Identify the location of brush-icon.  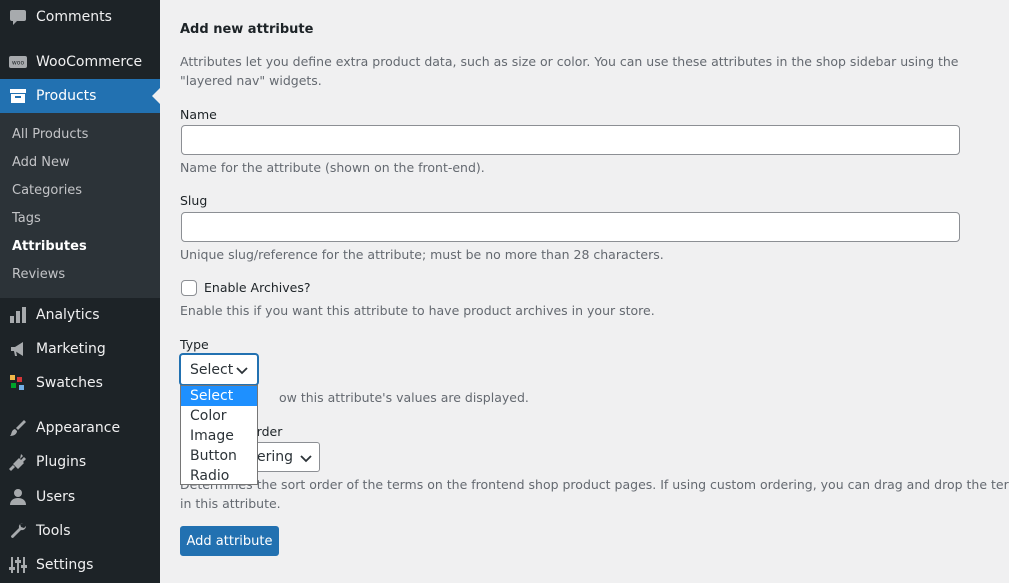
(18, 428).